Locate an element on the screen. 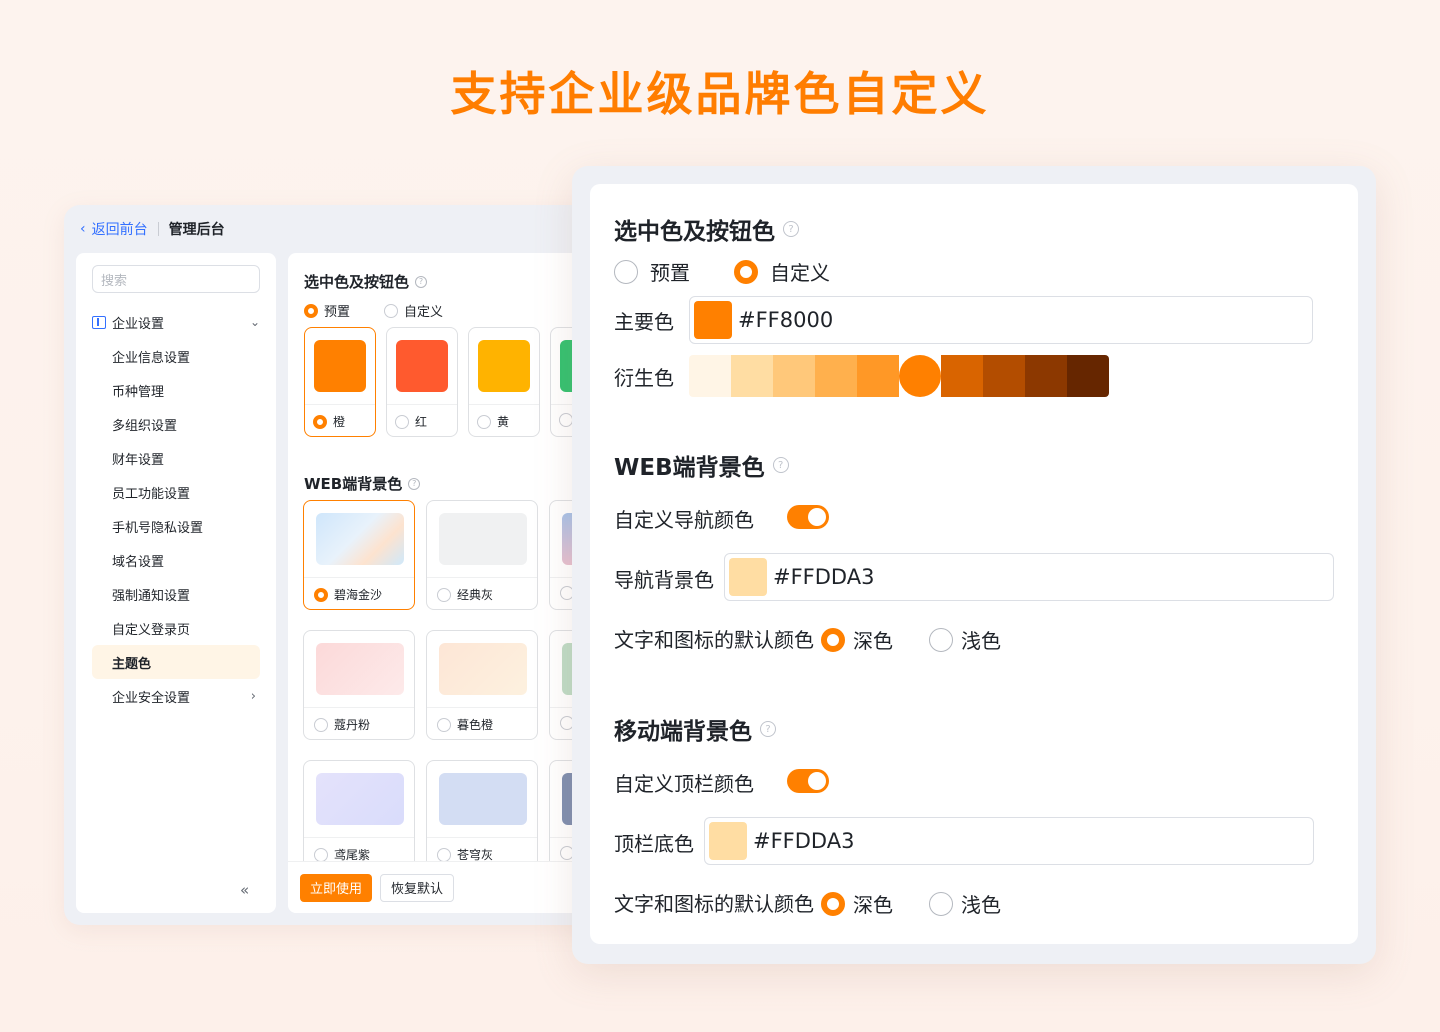 The height and width of the screenshot is (1032, 1440). bg-card-koudan-pink: 蔻丹粉 is located at coordinates (359, 685).